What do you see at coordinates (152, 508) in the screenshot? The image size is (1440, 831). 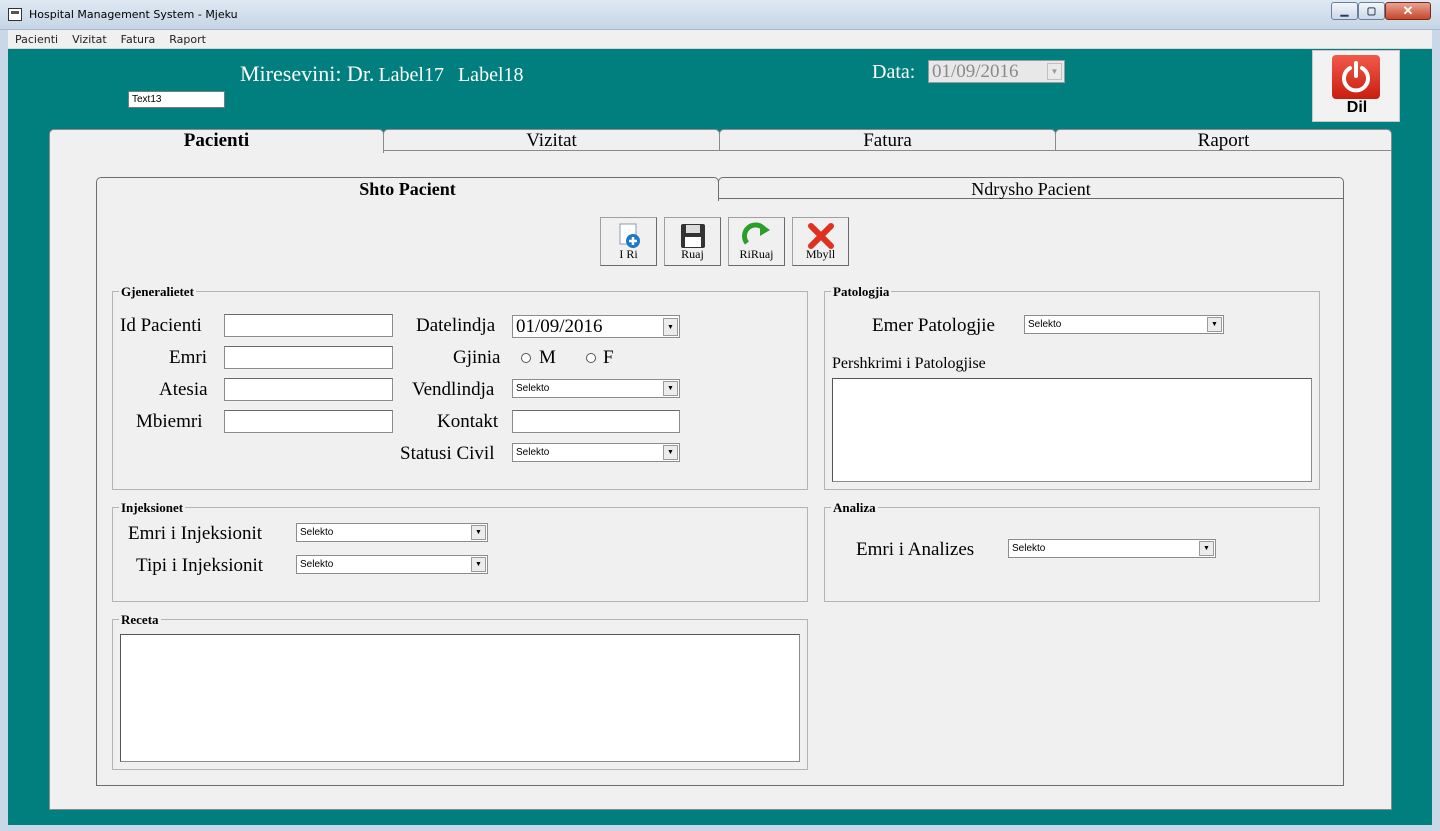 I see `group-injeksionet-title: Injeksionet` at bounding box center [152, 508].